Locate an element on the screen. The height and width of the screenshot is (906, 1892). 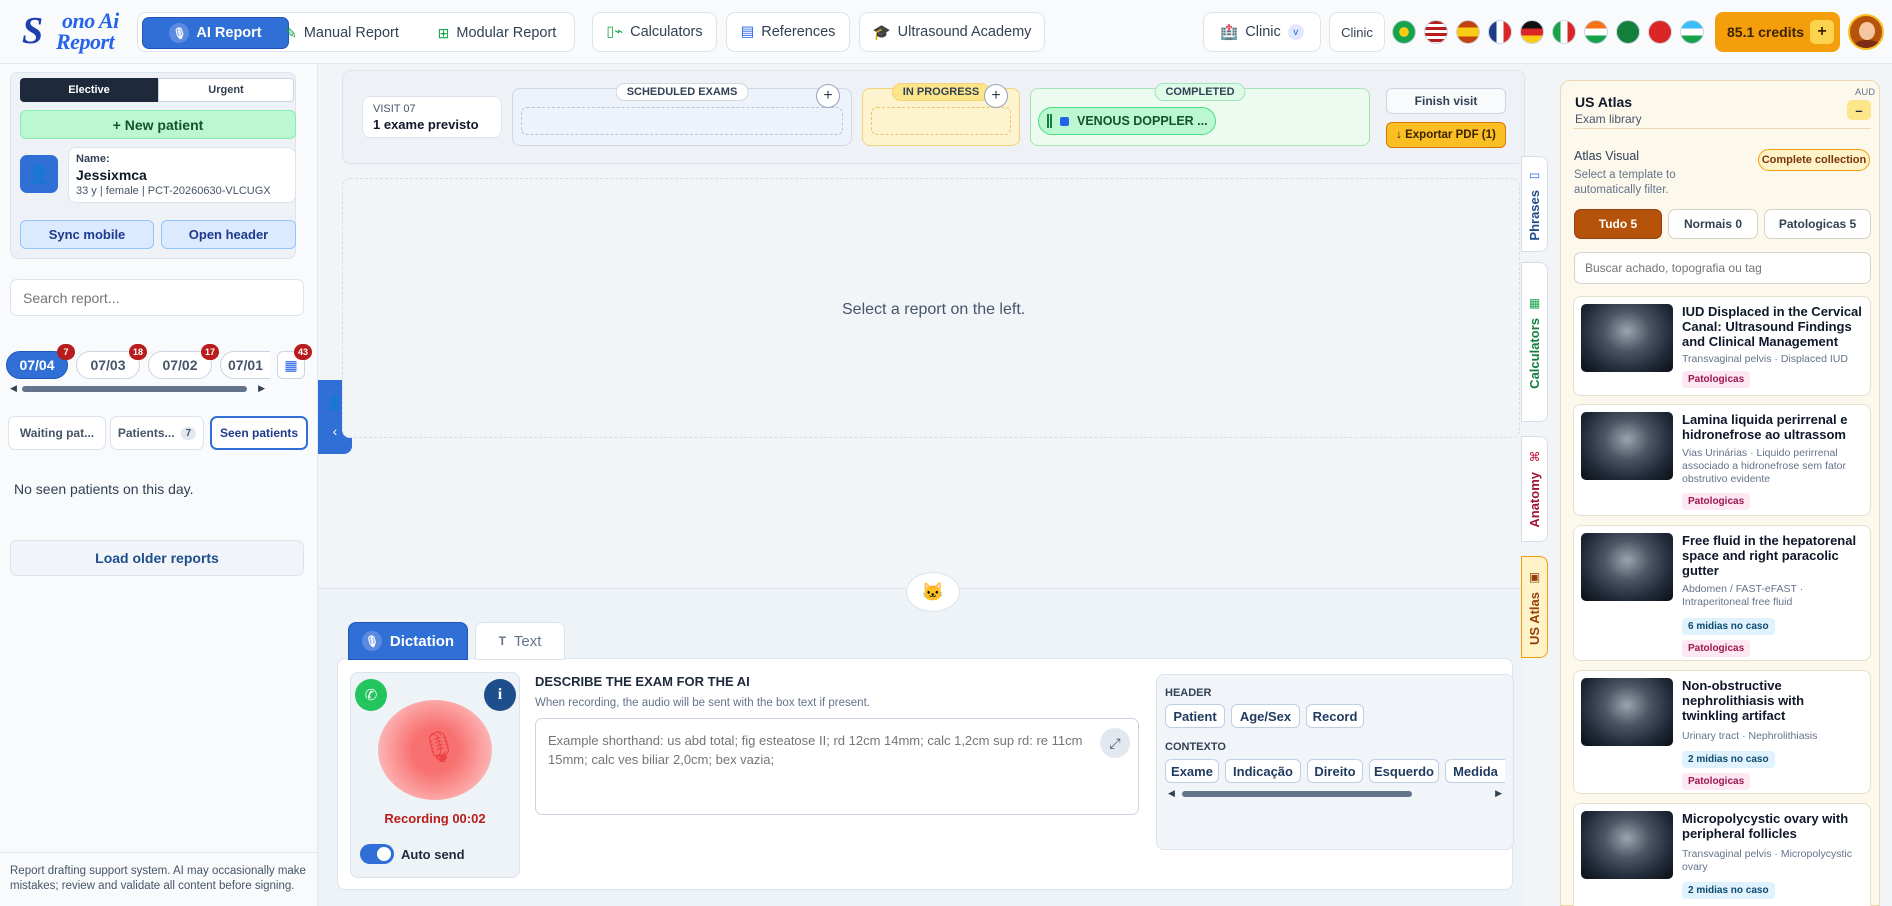
auto-send-toggle is located at coordinates (377, 854).